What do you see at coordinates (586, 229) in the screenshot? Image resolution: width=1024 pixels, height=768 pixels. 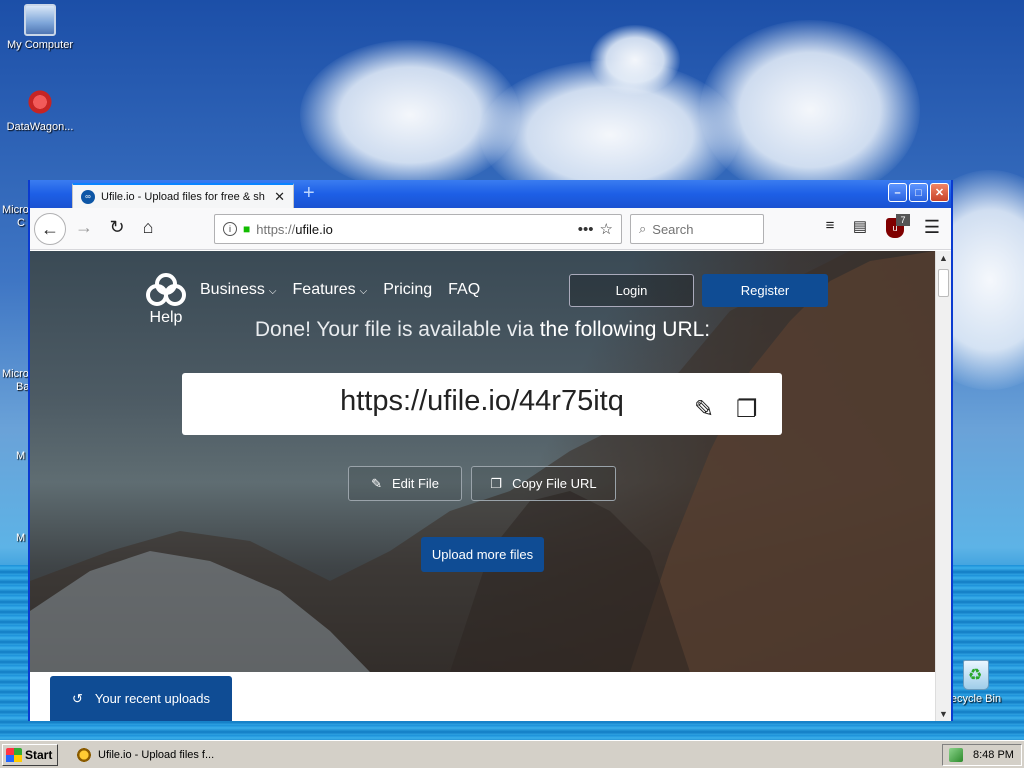 I see `page-actions-icon: •••` at bounding box center [586, 229].